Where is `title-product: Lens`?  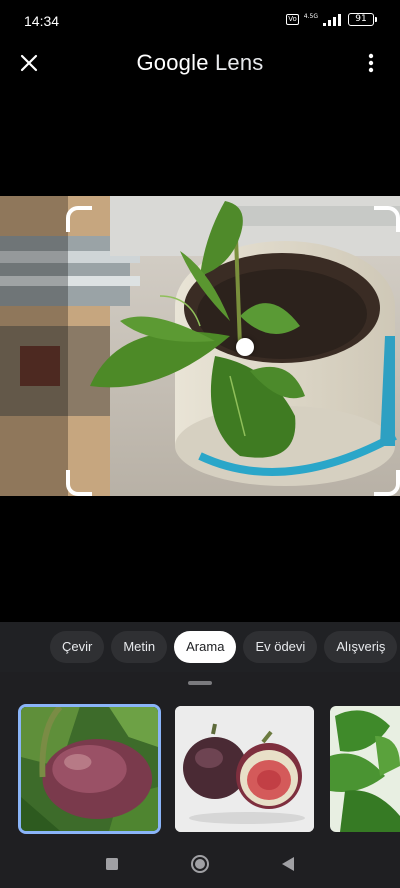
title-product: Lens is located at coordinates (239, 62).